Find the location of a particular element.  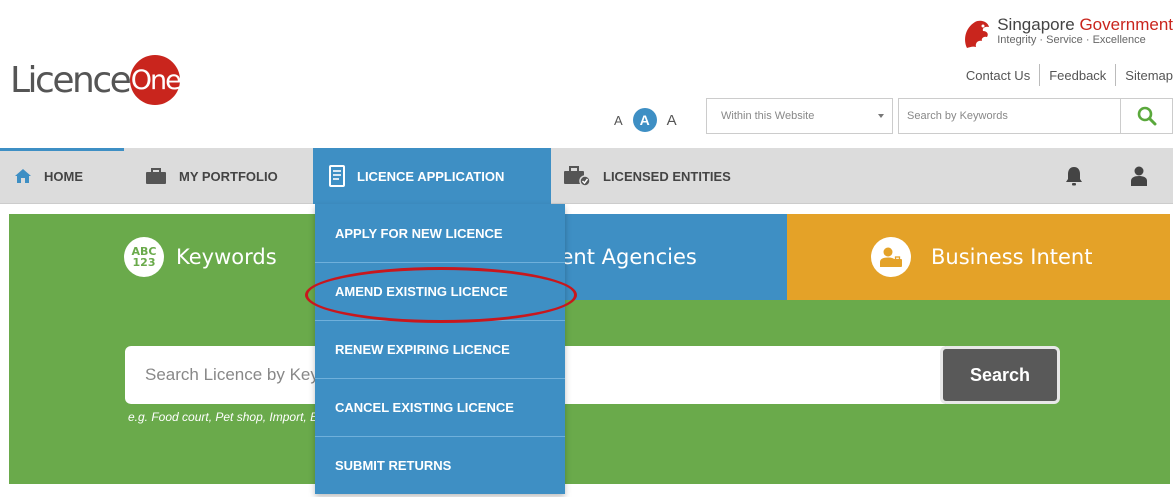

document-icon is located at coordinates (337, 176).